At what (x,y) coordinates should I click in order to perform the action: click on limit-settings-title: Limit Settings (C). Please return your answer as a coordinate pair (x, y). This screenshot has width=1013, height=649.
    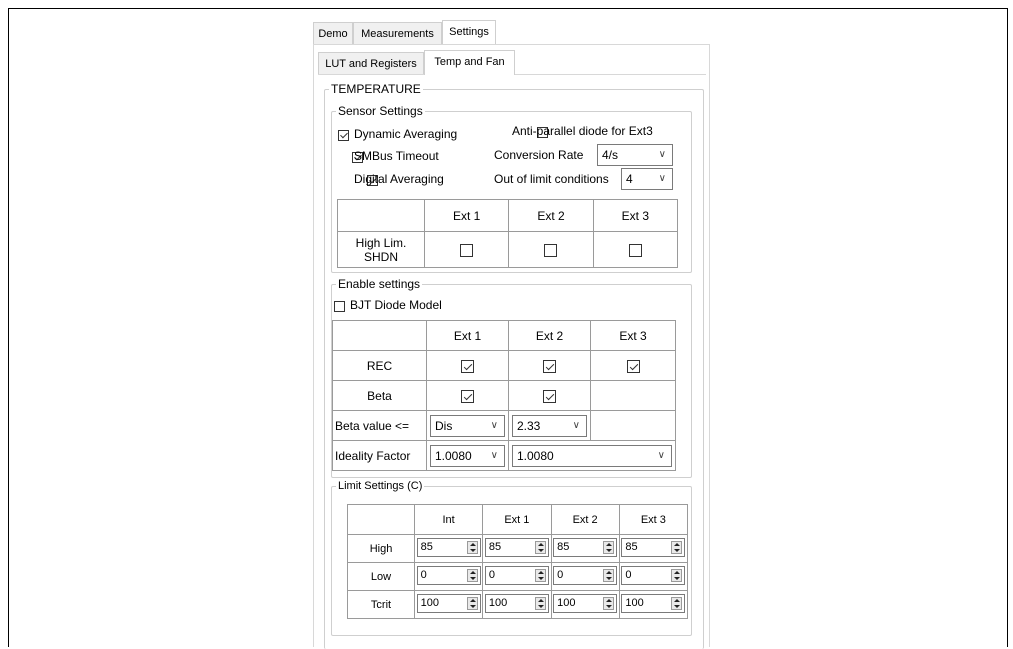
    Looking at the image, I should click on (380, 486).